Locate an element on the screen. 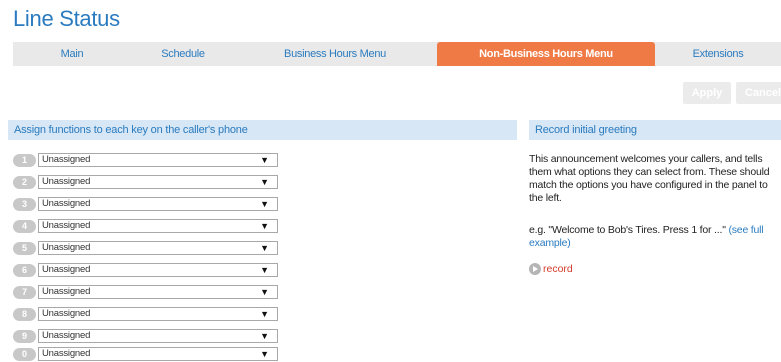  key-0-select: Unassigned ▼ is located at coordinates (158, 354).